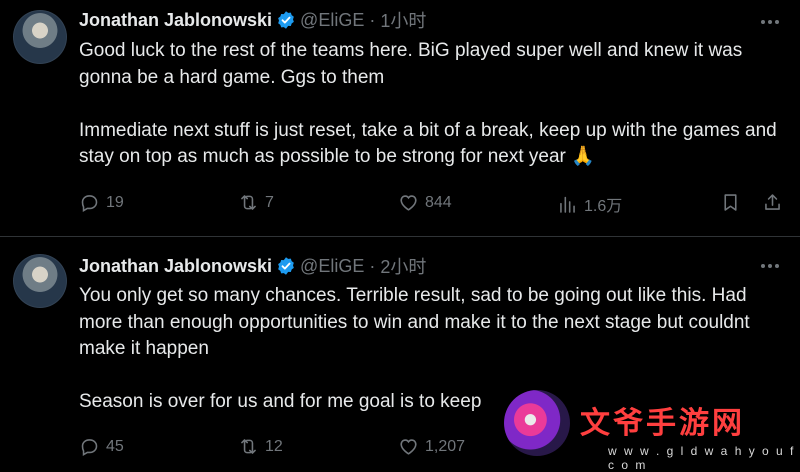 This screenshot has height=472, width=800. I want to click on tweet-header: Jonathan Jablonowski @EliGE · 1小时, so click(252, 20).